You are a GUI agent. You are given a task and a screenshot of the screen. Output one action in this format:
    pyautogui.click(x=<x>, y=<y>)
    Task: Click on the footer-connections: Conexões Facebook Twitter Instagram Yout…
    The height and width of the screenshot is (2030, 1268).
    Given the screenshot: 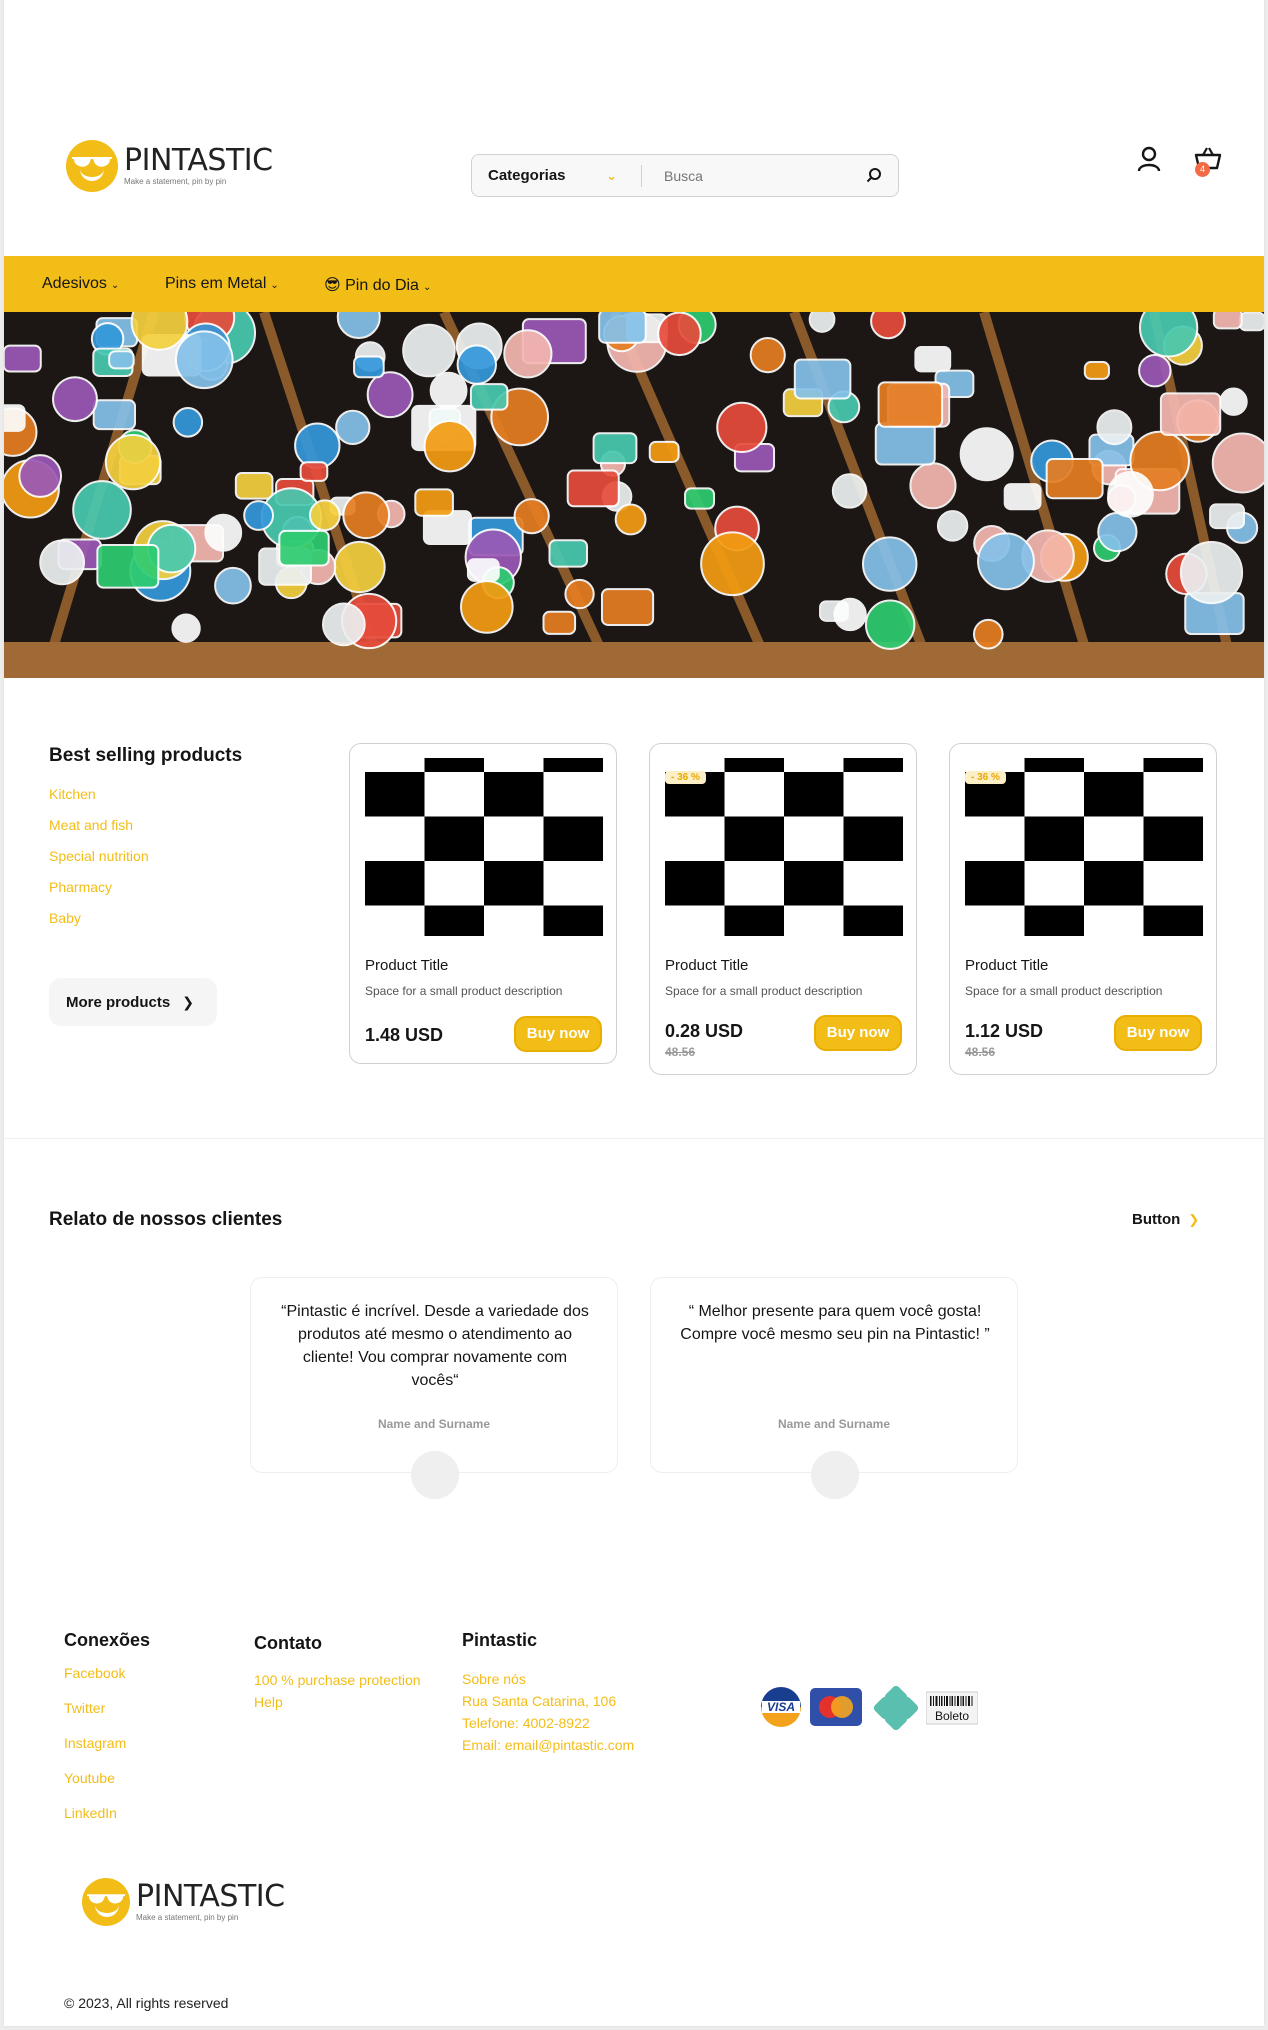 What is the action you would take?
    pyautogui.click(x=107, y=1735)
    